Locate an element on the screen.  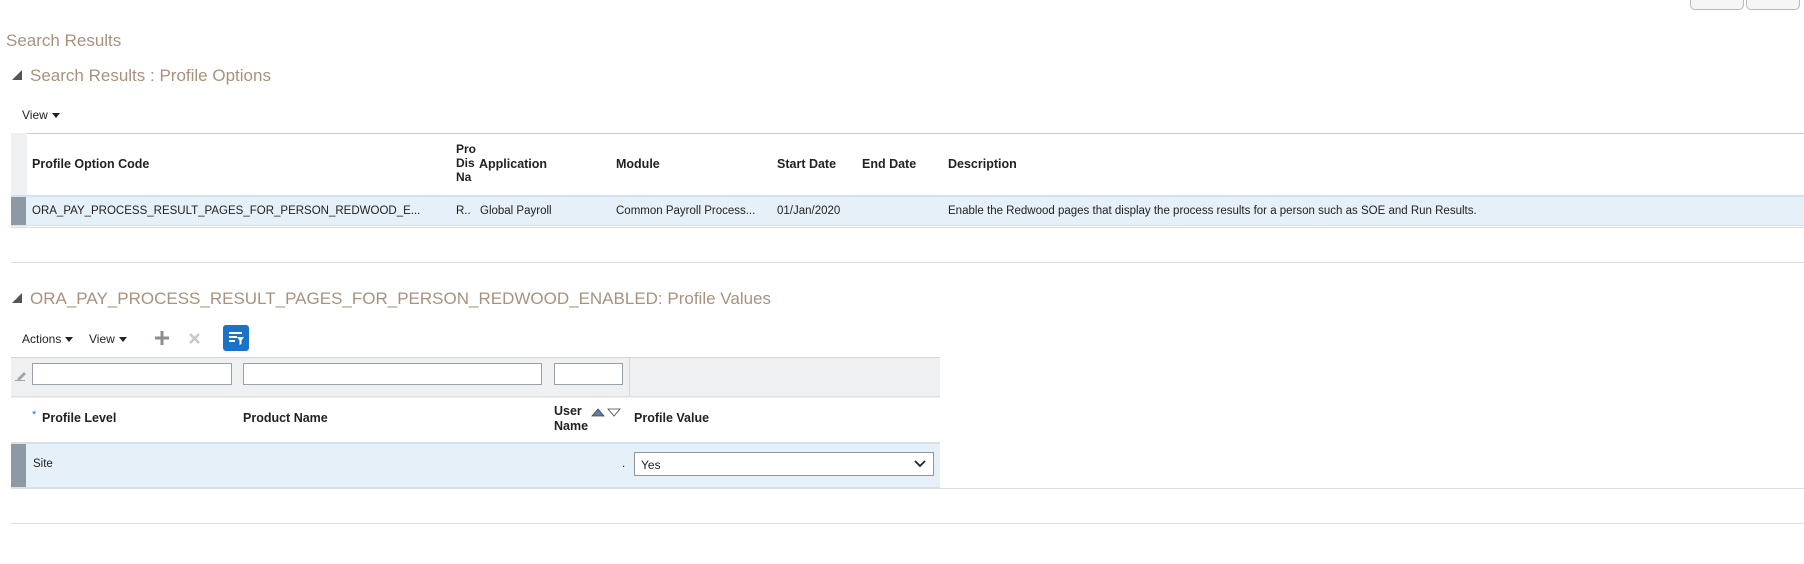
profile-options-section-title: Search Results : Profile Options is located at coordinates (150, 75).